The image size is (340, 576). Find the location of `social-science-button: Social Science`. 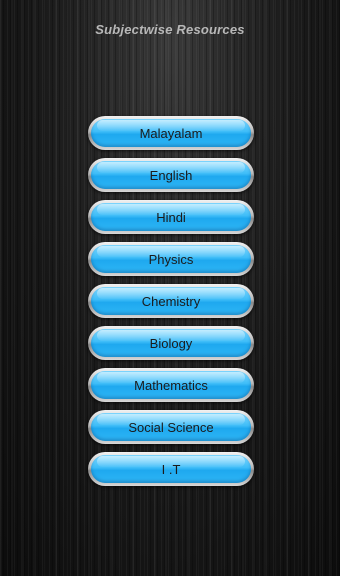

social-science-button: Social Science is located at coordinates (171, 427).